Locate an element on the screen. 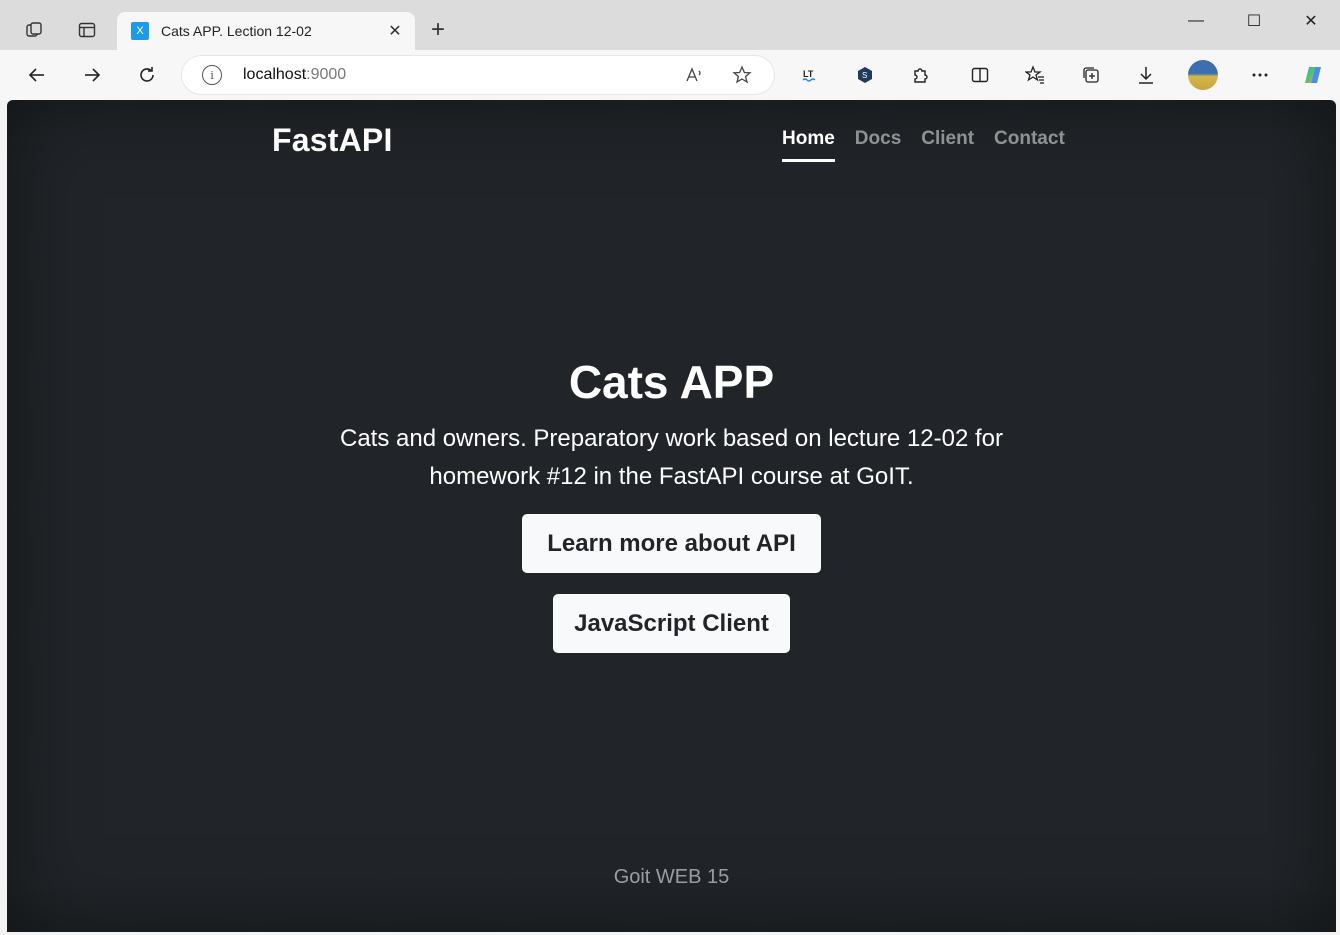  address-url: localhost:9000 is located at coordinates (294, 75).